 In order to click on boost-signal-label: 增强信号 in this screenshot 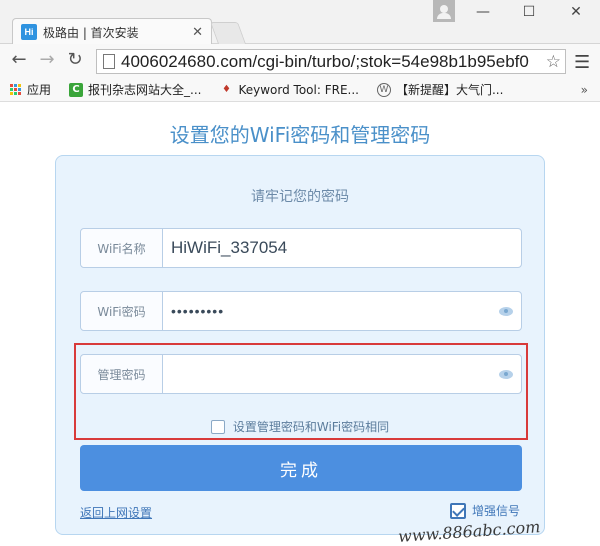, I will do `click(495, 511)`.